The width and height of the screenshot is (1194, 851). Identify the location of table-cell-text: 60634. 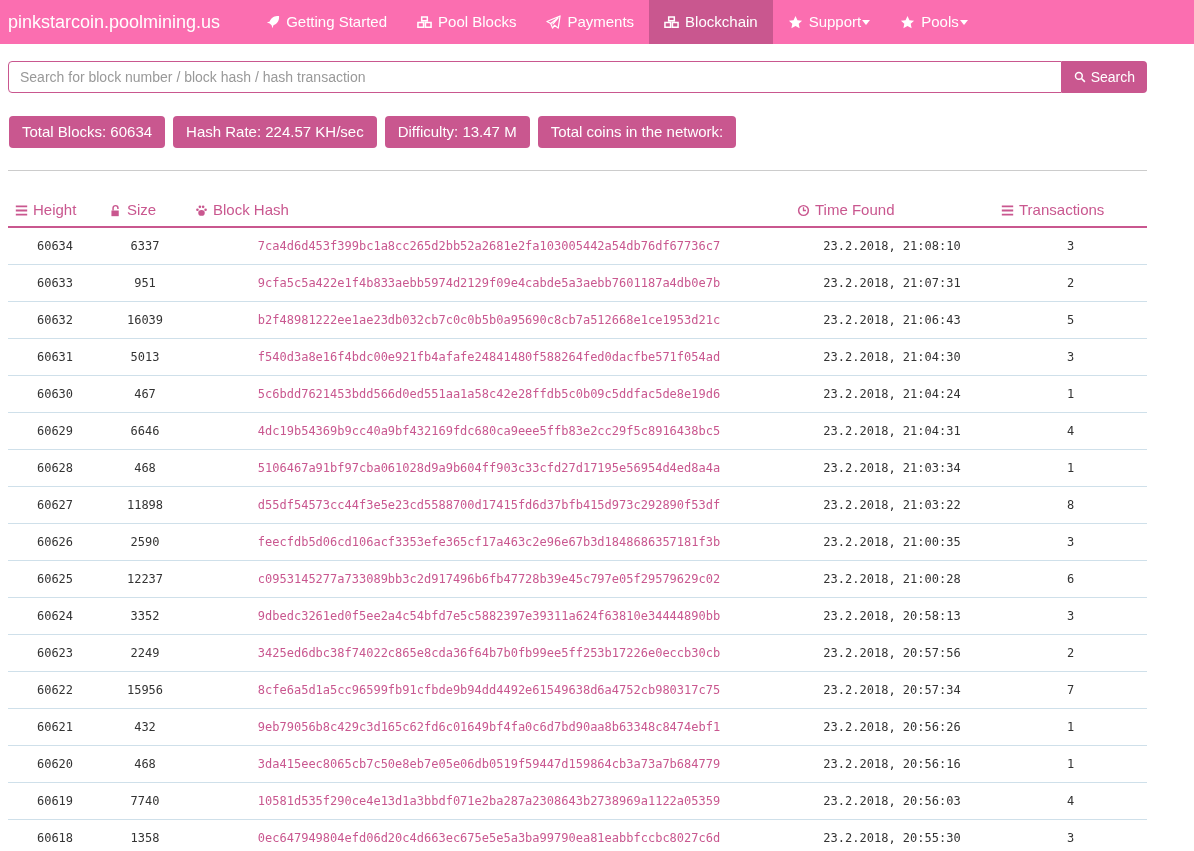
(55, 246).